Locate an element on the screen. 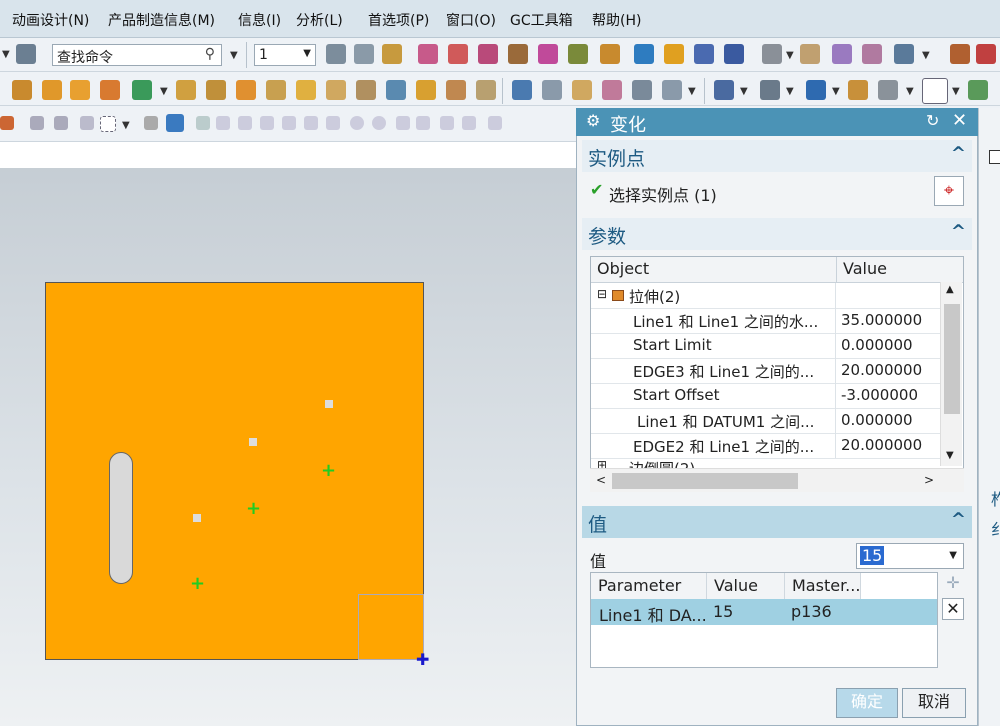 Image resolution: width=1000 pixels, height=726 pixels. wcs-icon is located at coordinates (428, 54).